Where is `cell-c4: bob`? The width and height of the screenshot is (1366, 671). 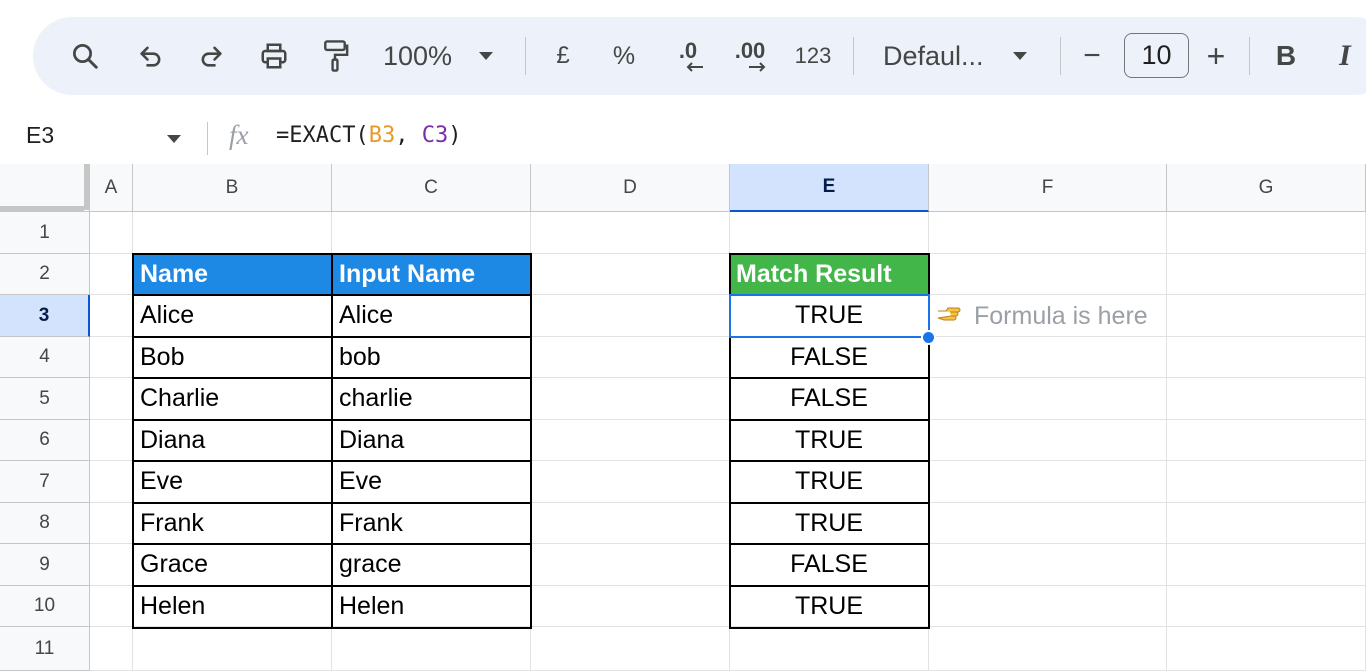 cell-c4: bob is located at coordinates (431, 357).